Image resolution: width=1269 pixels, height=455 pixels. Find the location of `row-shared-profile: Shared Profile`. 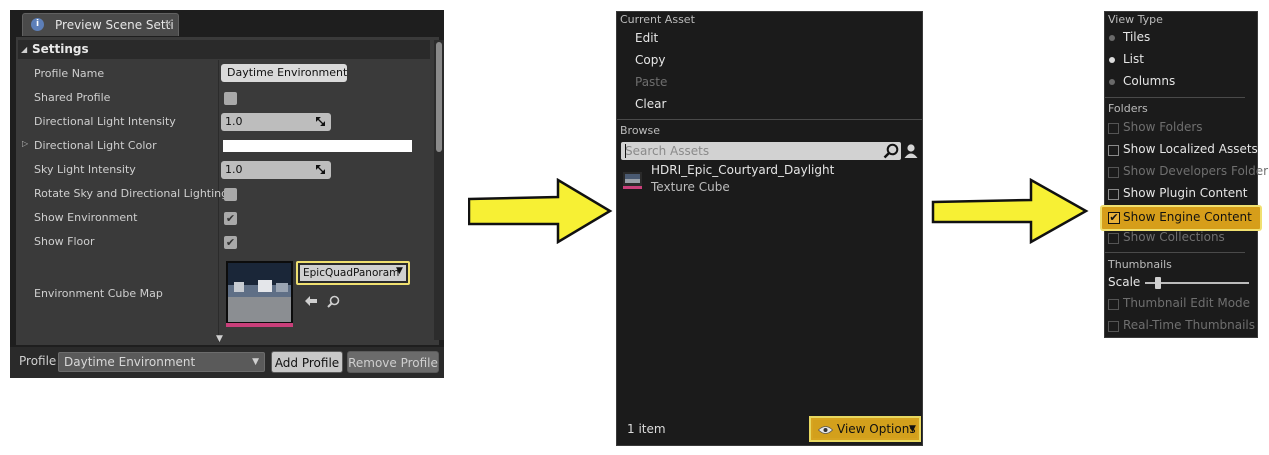

row-shared-profile: Shared Profile is located at coordinates (222, 98).